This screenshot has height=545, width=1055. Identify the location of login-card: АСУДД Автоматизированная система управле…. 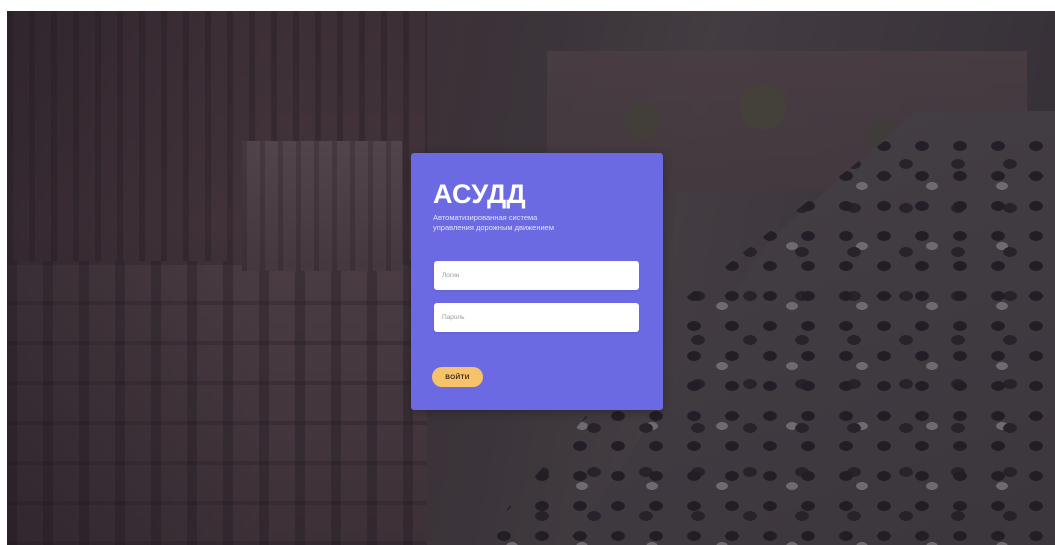
(537, 281).